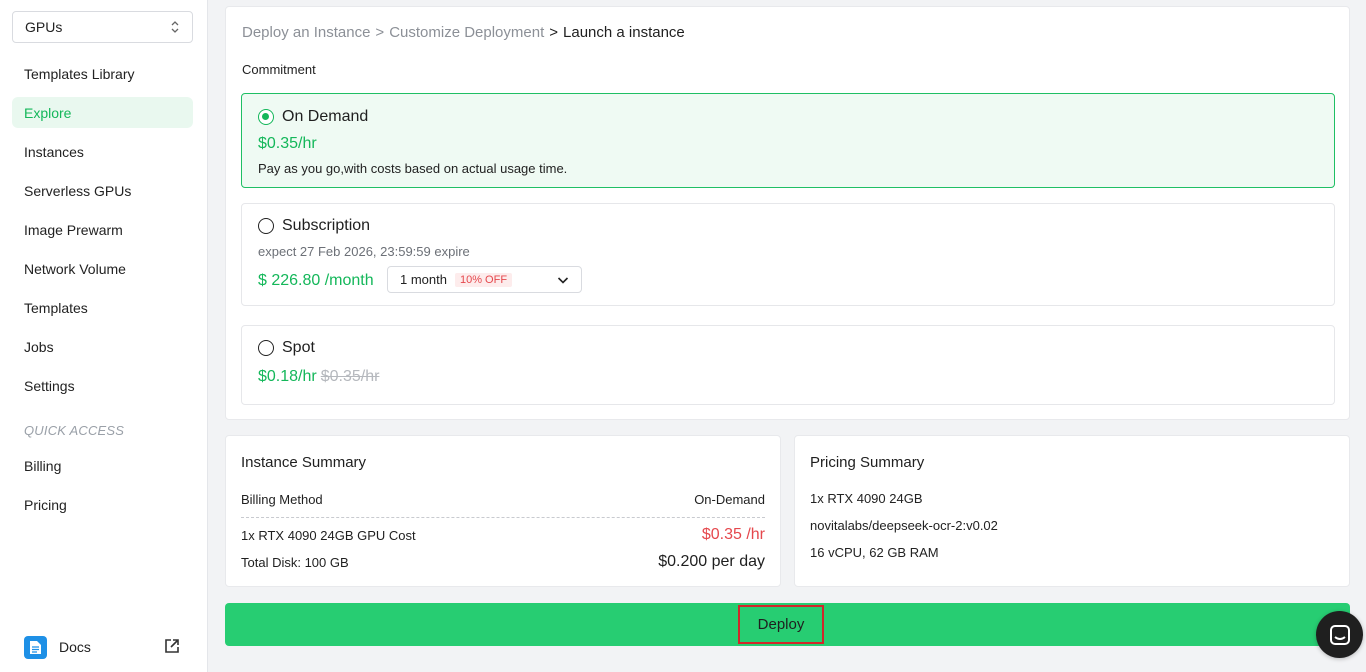  I want to click on sidebar-item-pricing: Pricing, so click(102, 504).